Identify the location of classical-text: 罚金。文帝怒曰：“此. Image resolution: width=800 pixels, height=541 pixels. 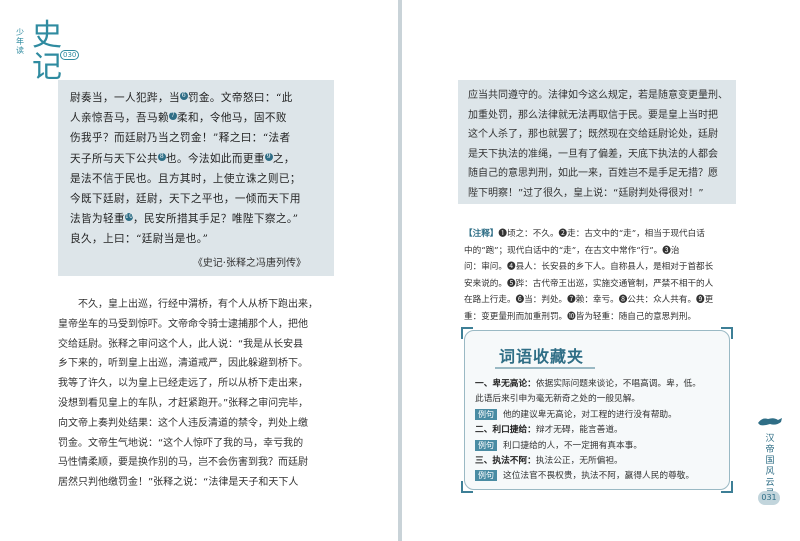
(240, 98).